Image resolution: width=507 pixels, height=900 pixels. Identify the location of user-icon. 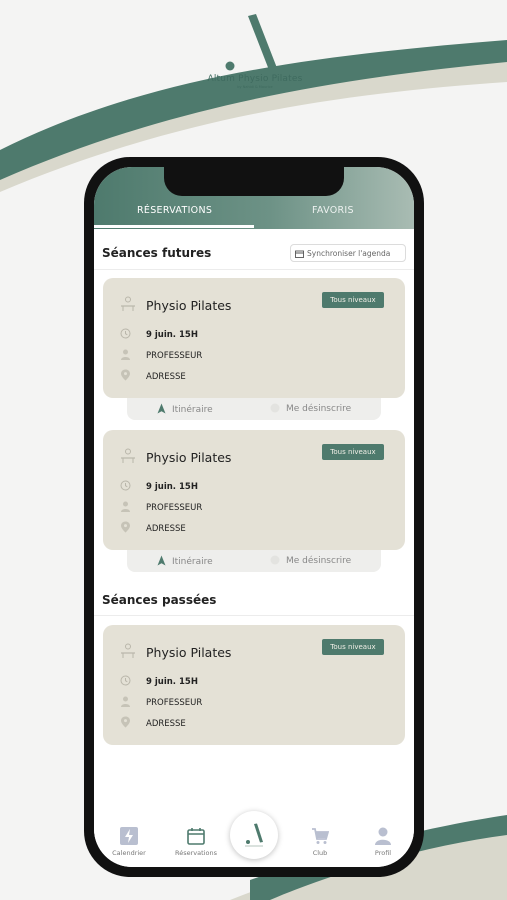
(383, 836).